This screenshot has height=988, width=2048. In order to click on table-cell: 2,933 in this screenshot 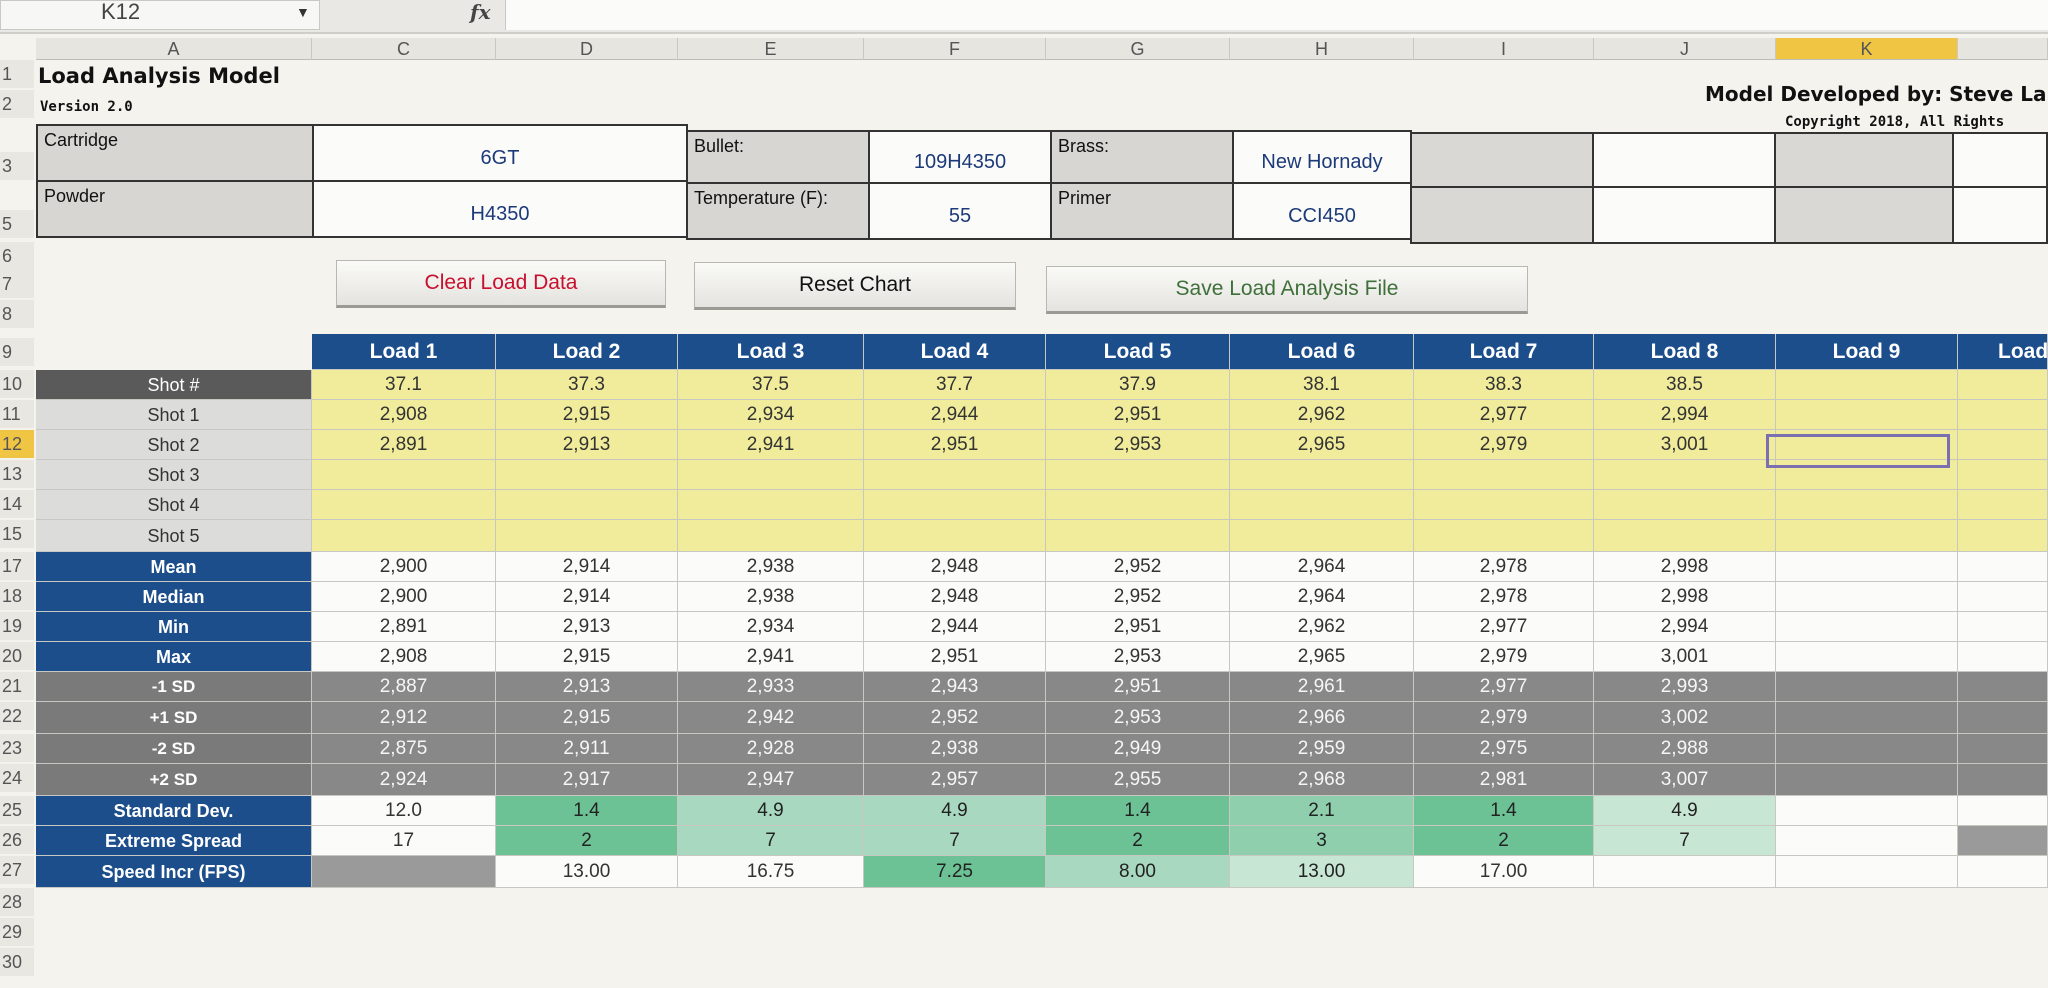, I will do `click(771, 687)`.